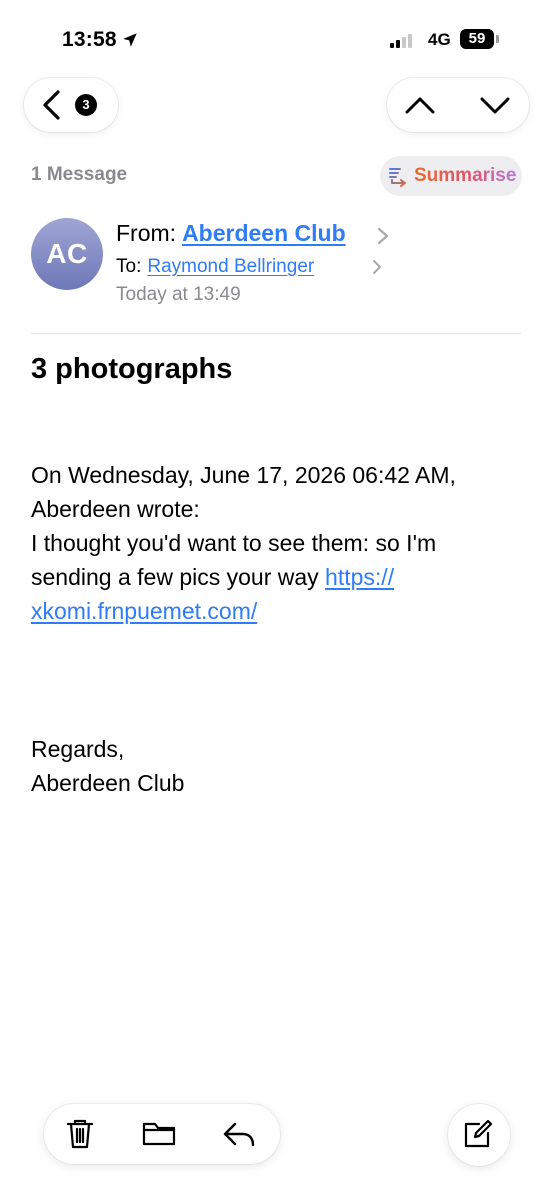 The image size is (553, 1200). What do you see at coordinates (132, 369) in the screenshot?
I see `message-subject: 3 photographs` at bounding box center [132, 369].